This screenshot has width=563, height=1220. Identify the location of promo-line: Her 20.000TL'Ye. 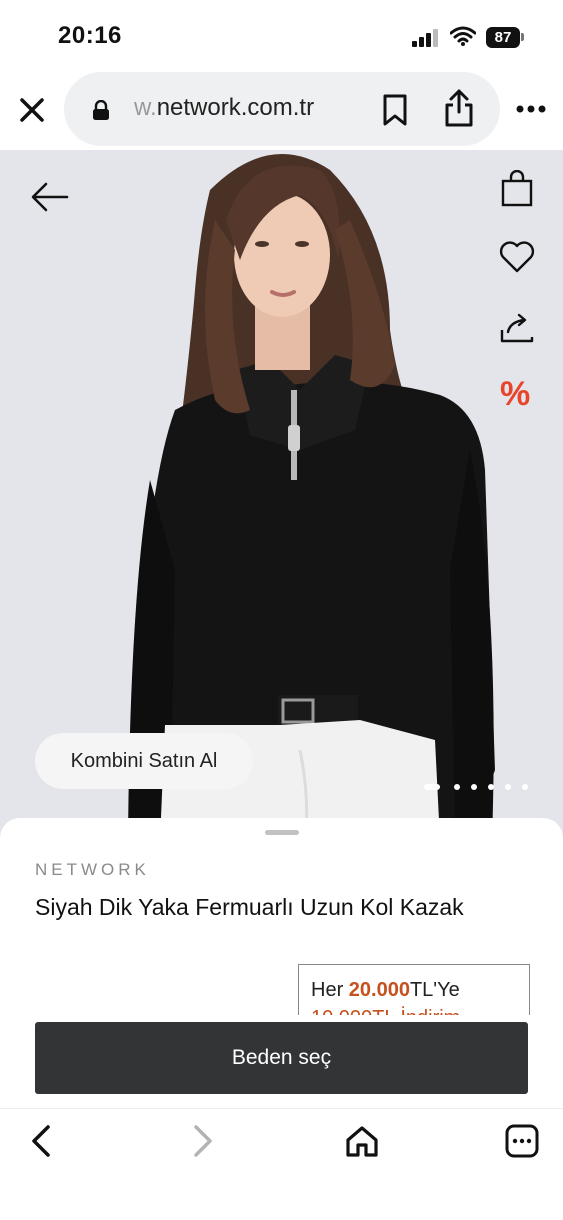
(385, 990).